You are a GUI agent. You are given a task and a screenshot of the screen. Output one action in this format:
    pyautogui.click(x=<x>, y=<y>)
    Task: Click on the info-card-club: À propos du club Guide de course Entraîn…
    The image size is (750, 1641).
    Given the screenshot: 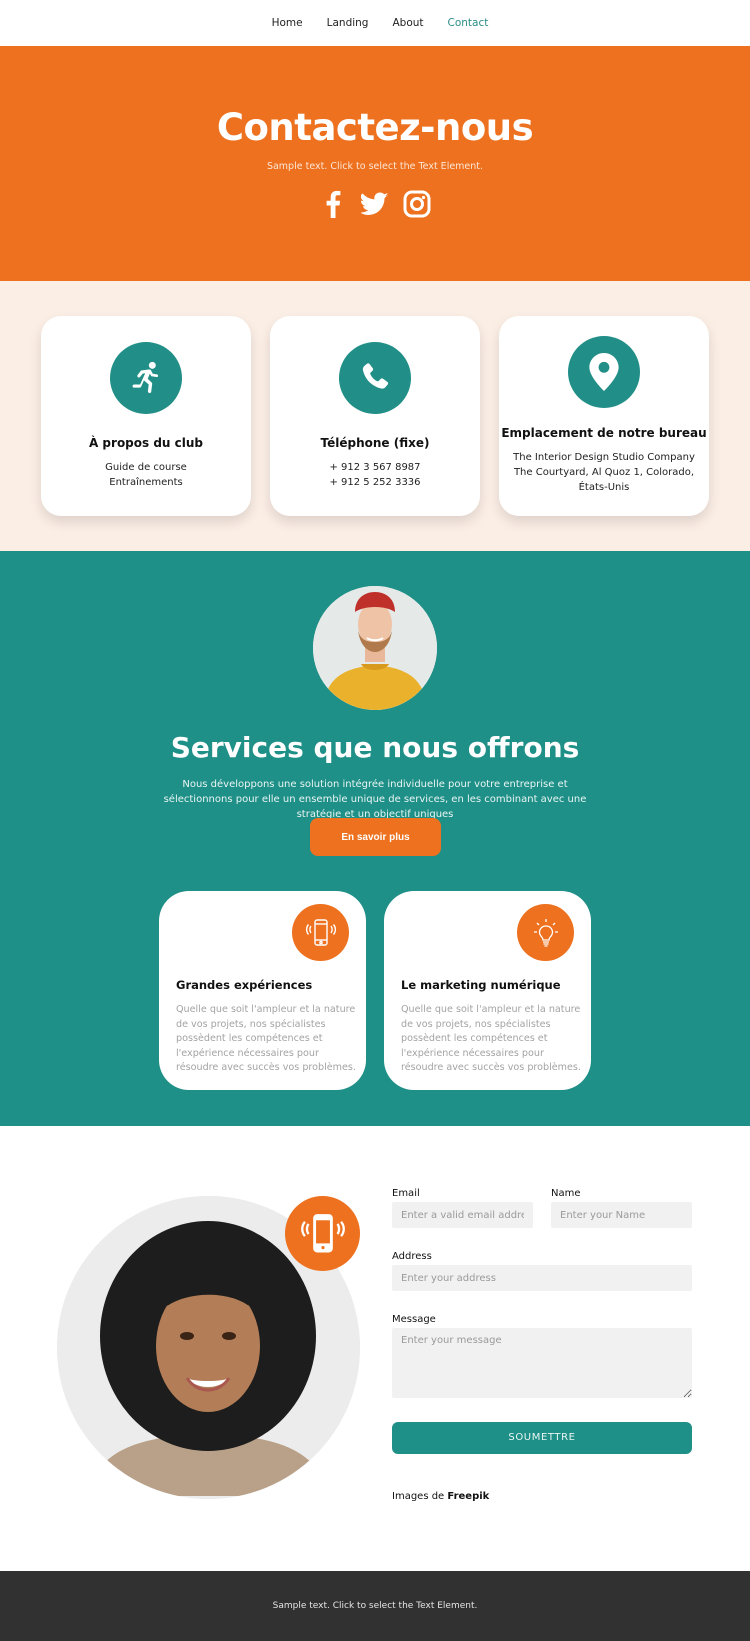 What is the action you would take?
    pyautogui.click(x=146, y=416)
    